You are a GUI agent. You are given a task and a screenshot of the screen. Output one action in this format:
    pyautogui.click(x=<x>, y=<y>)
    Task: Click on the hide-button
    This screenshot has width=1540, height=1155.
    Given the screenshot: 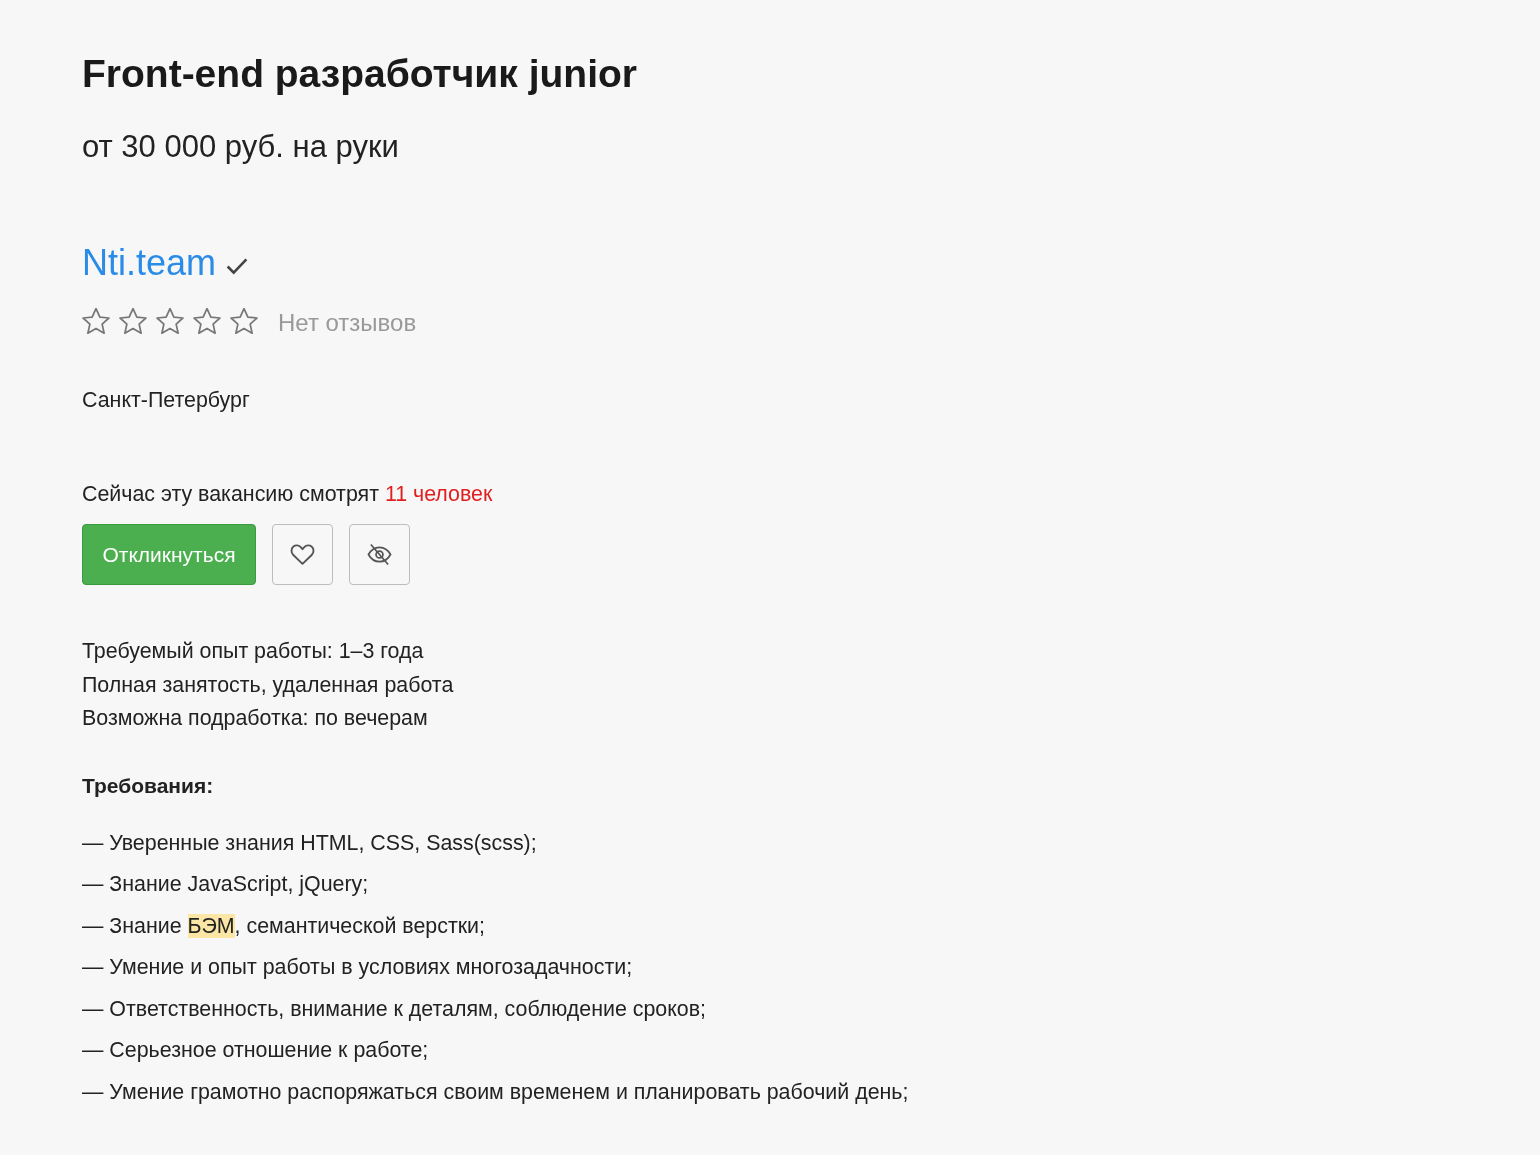 What is the action you would take?
    pyautogui.click(x=379, y=554)
    